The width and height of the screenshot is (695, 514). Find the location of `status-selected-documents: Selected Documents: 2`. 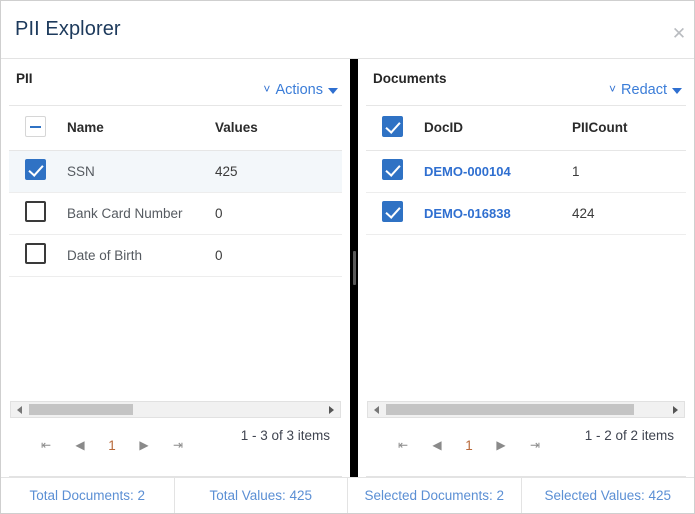

status-selected-documents: Selected Documents: 2 is located at coordinates (435, 495).